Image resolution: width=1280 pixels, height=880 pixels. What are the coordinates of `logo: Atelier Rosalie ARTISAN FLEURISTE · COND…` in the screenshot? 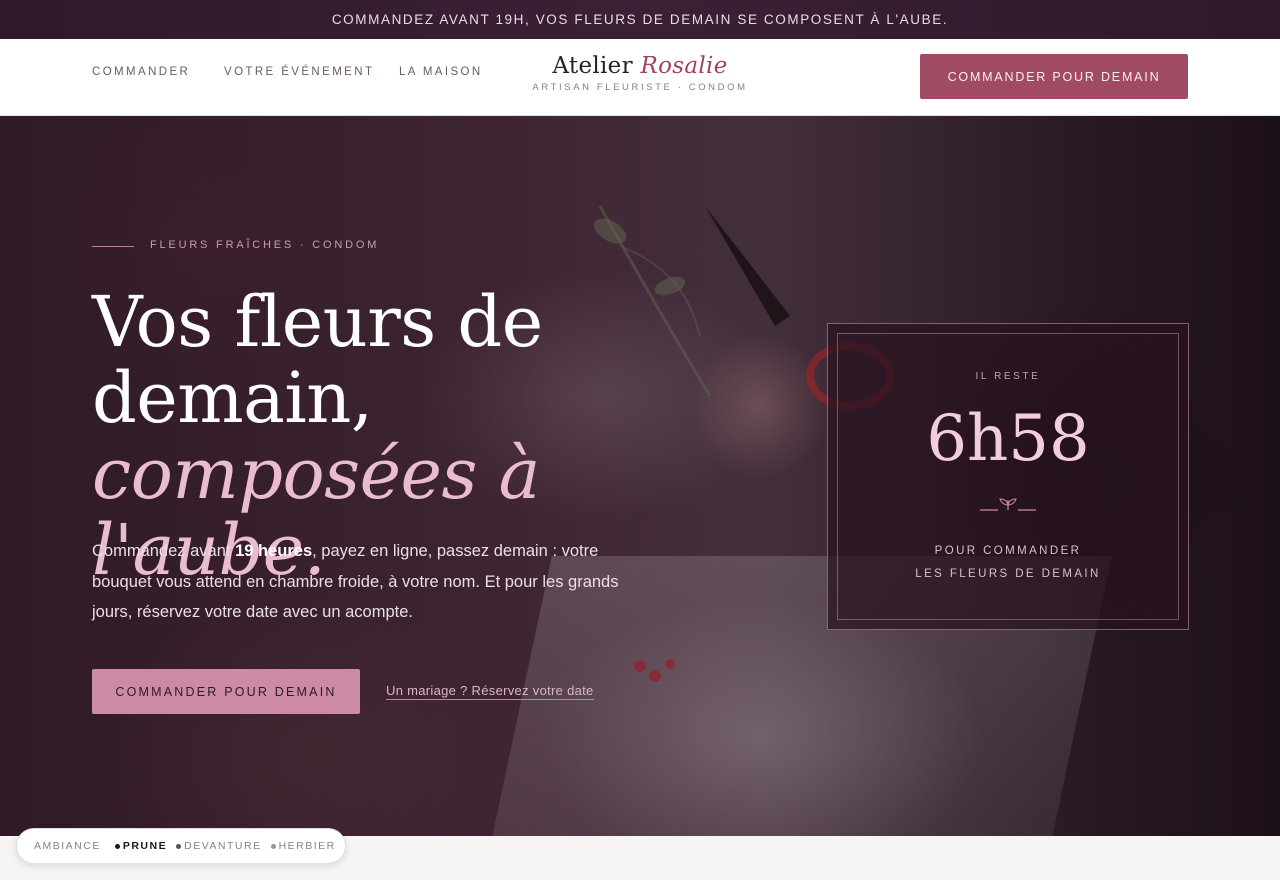 It's located at (640, 73).